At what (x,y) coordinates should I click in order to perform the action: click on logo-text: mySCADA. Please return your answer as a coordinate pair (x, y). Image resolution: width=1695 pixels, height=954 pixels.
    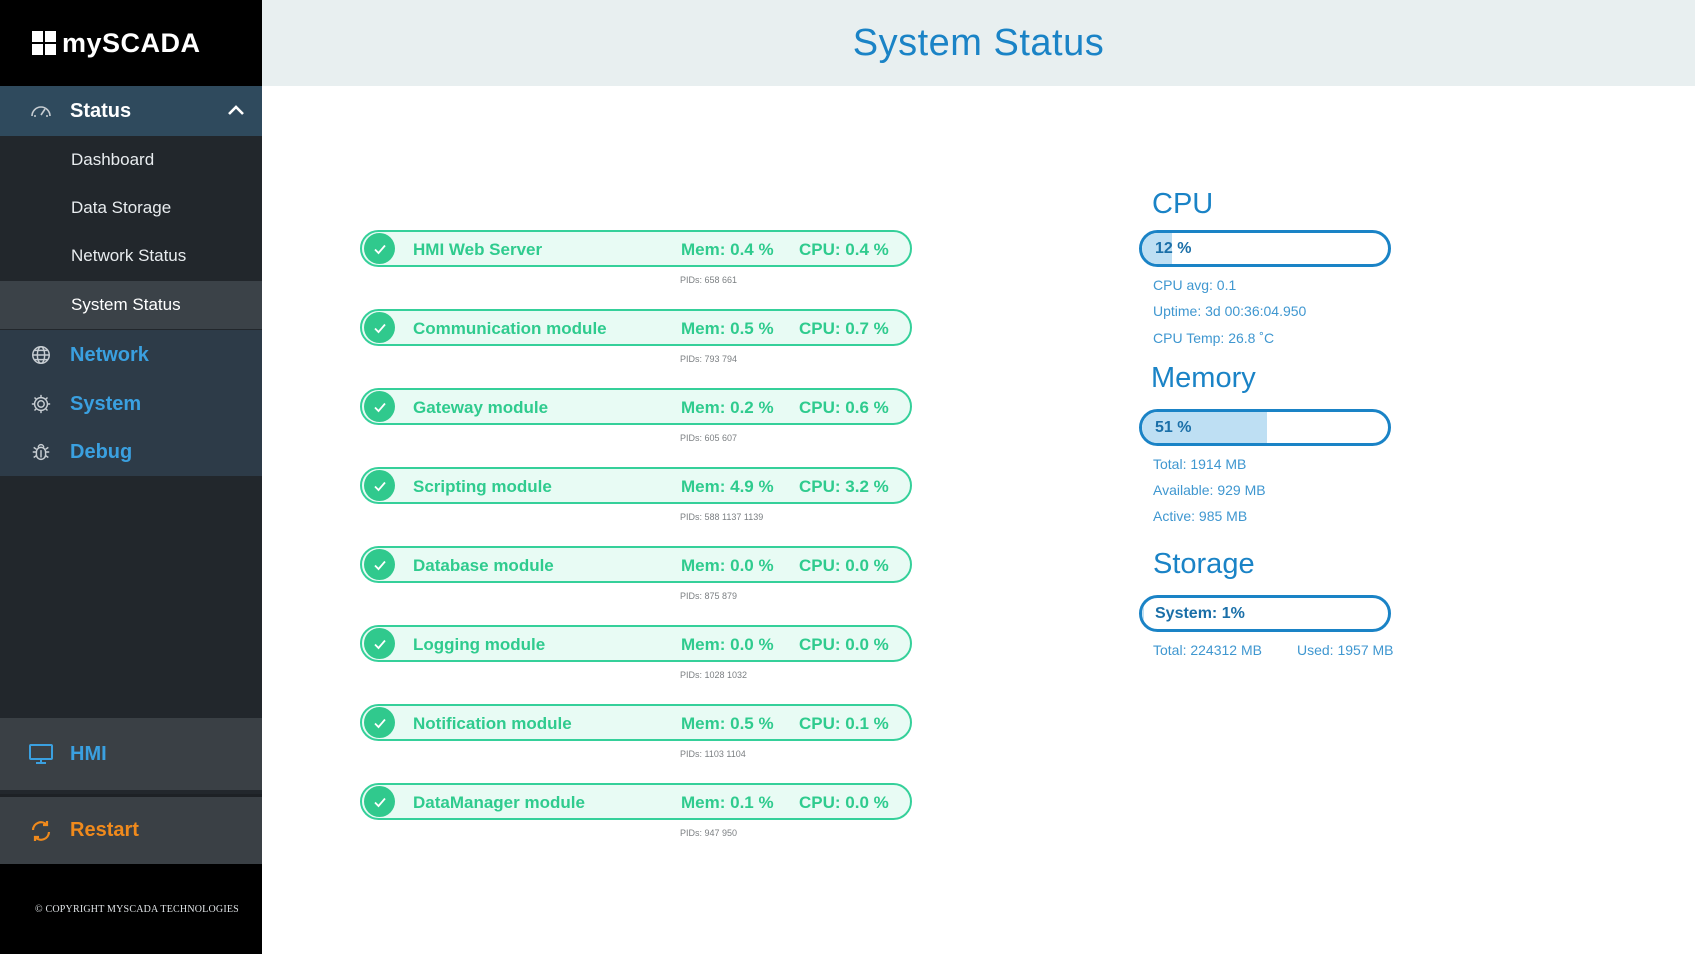
    Looking at the image, I should click on (131, 42).